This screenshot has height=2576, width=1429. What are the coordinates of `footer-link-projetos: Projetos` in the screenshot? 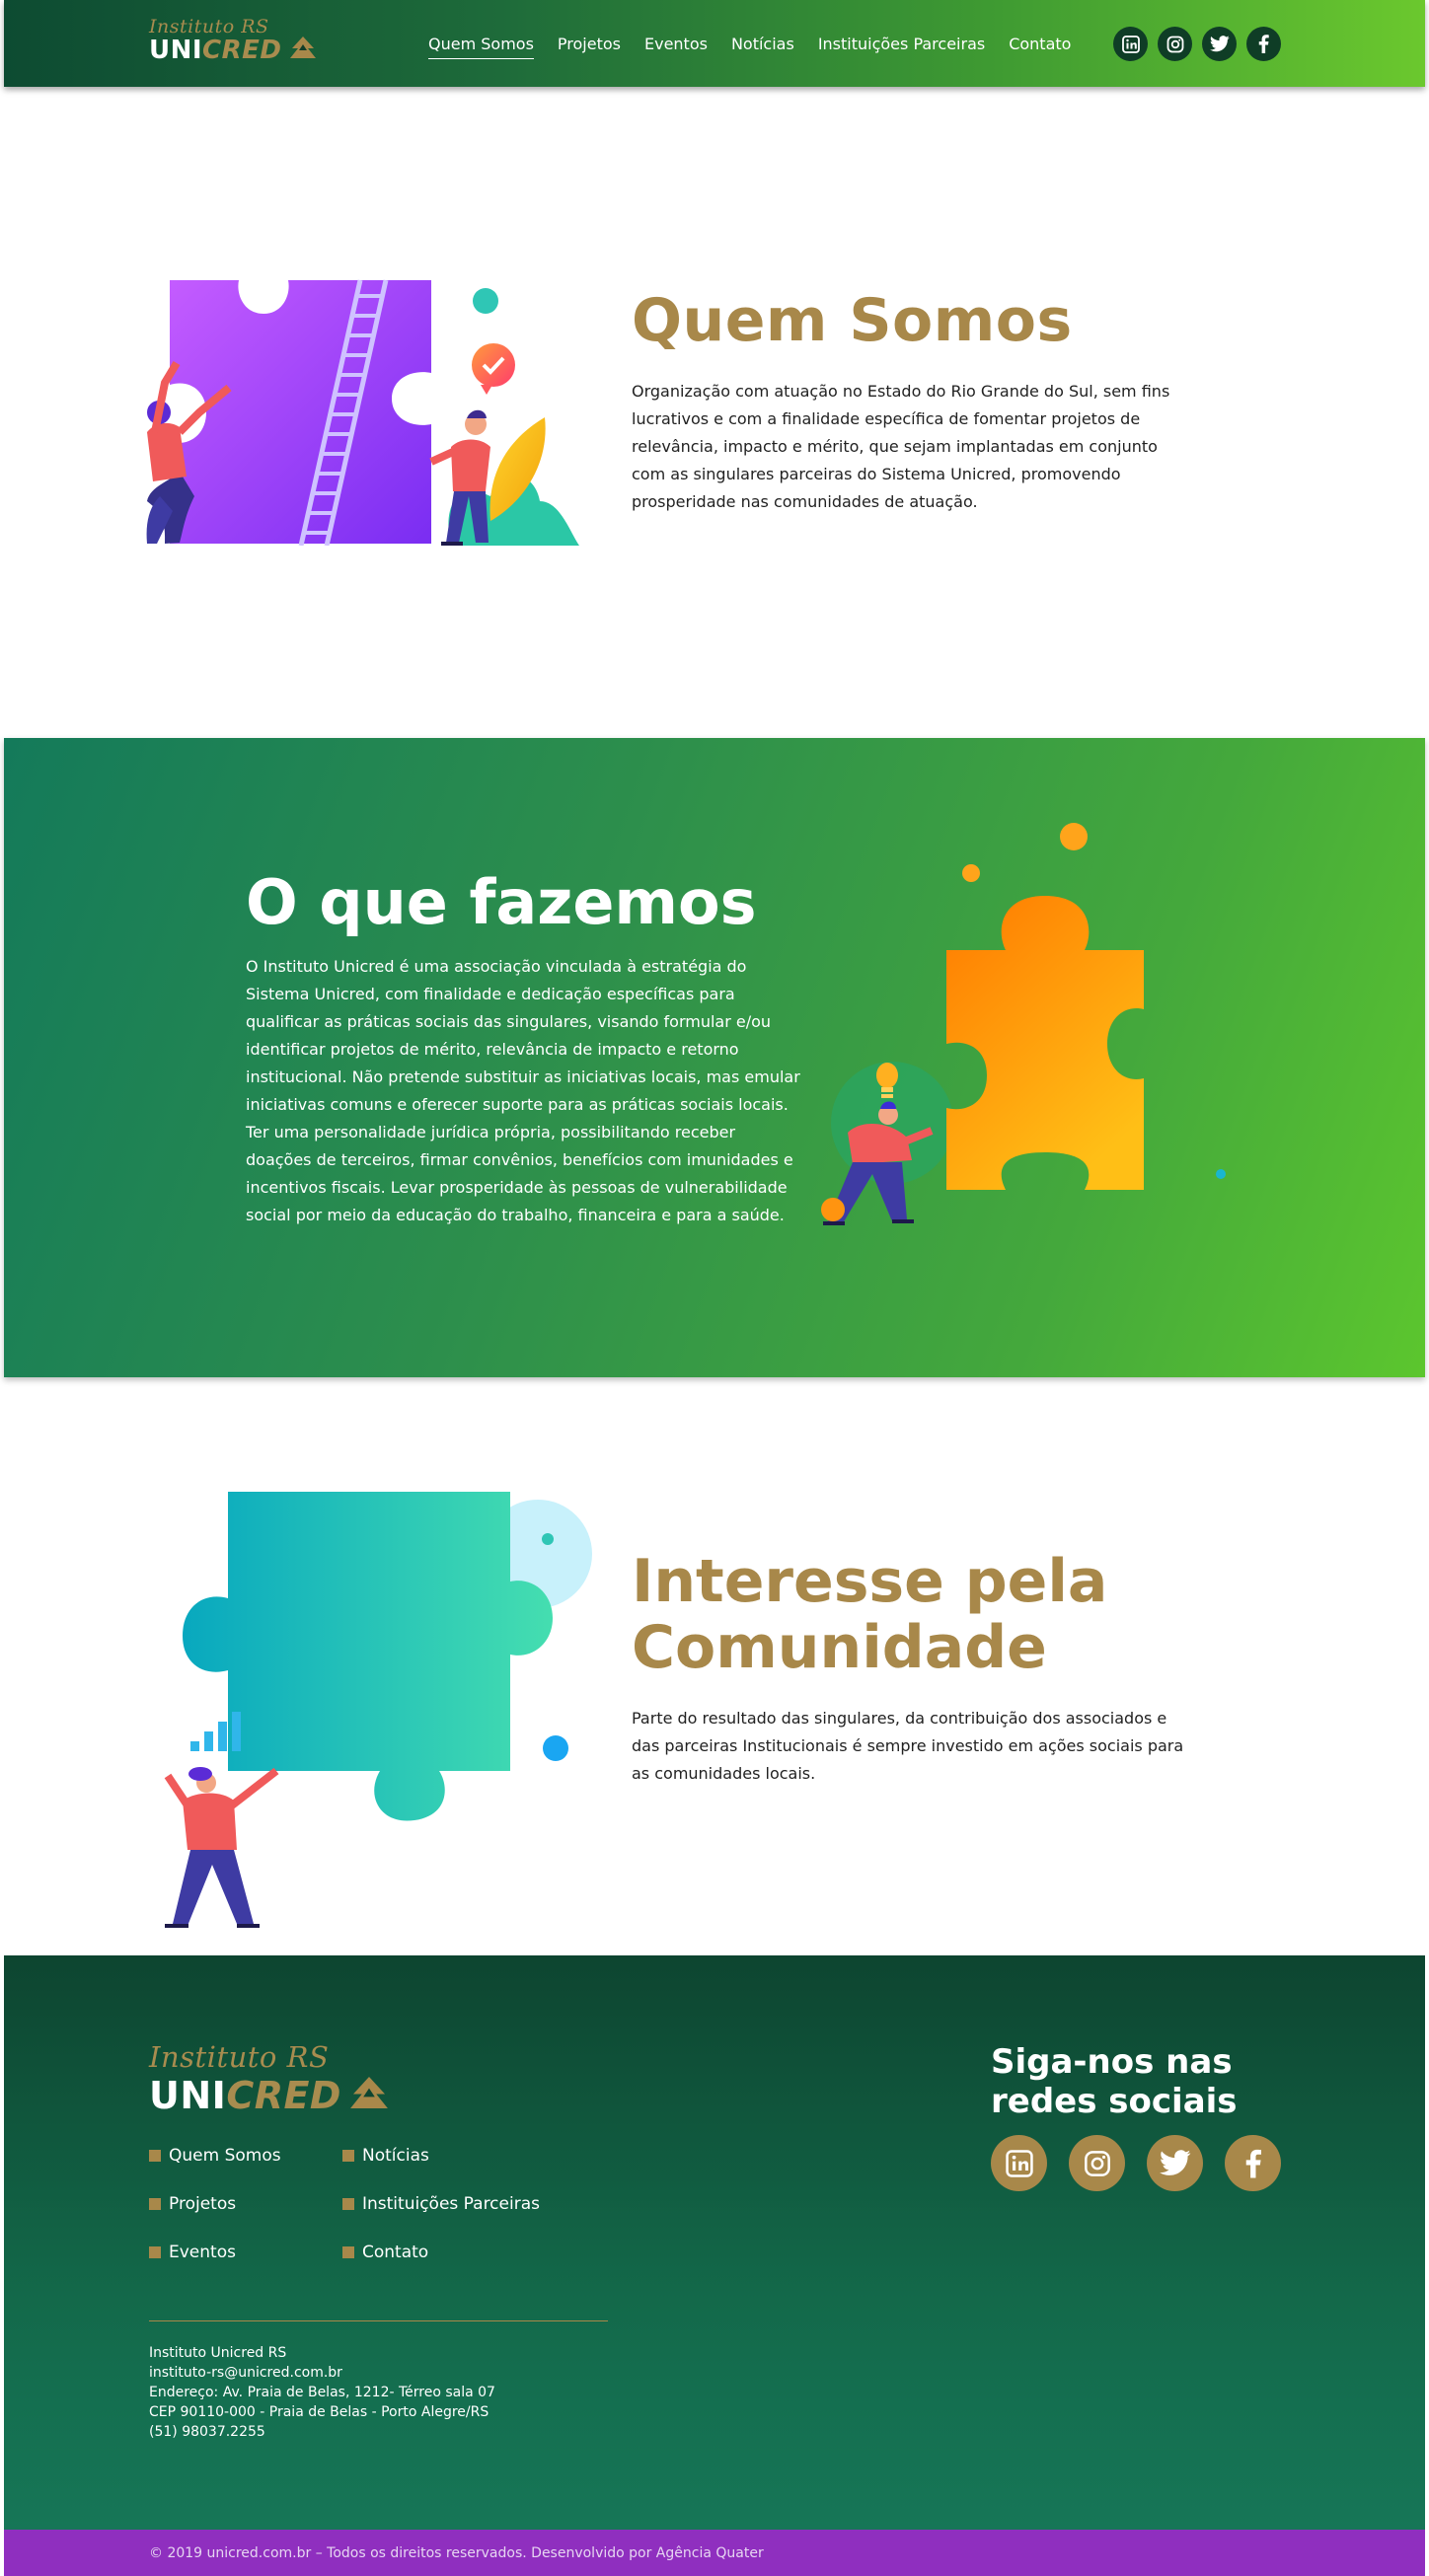 It's located at (245, 2204).